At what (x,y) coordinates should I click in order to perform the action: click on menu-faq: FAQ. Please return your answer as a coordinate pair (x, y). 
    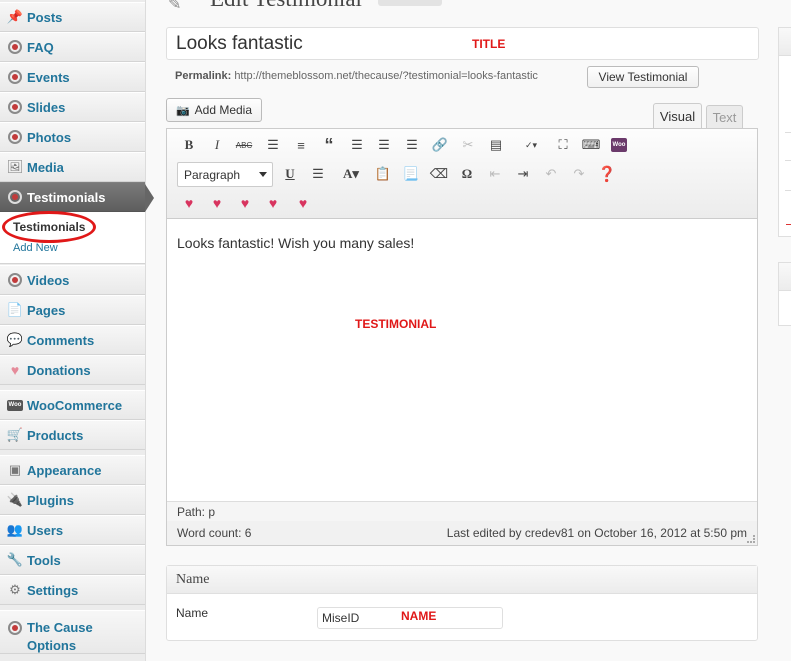
    Looking at the image, I should click on (72, 47).